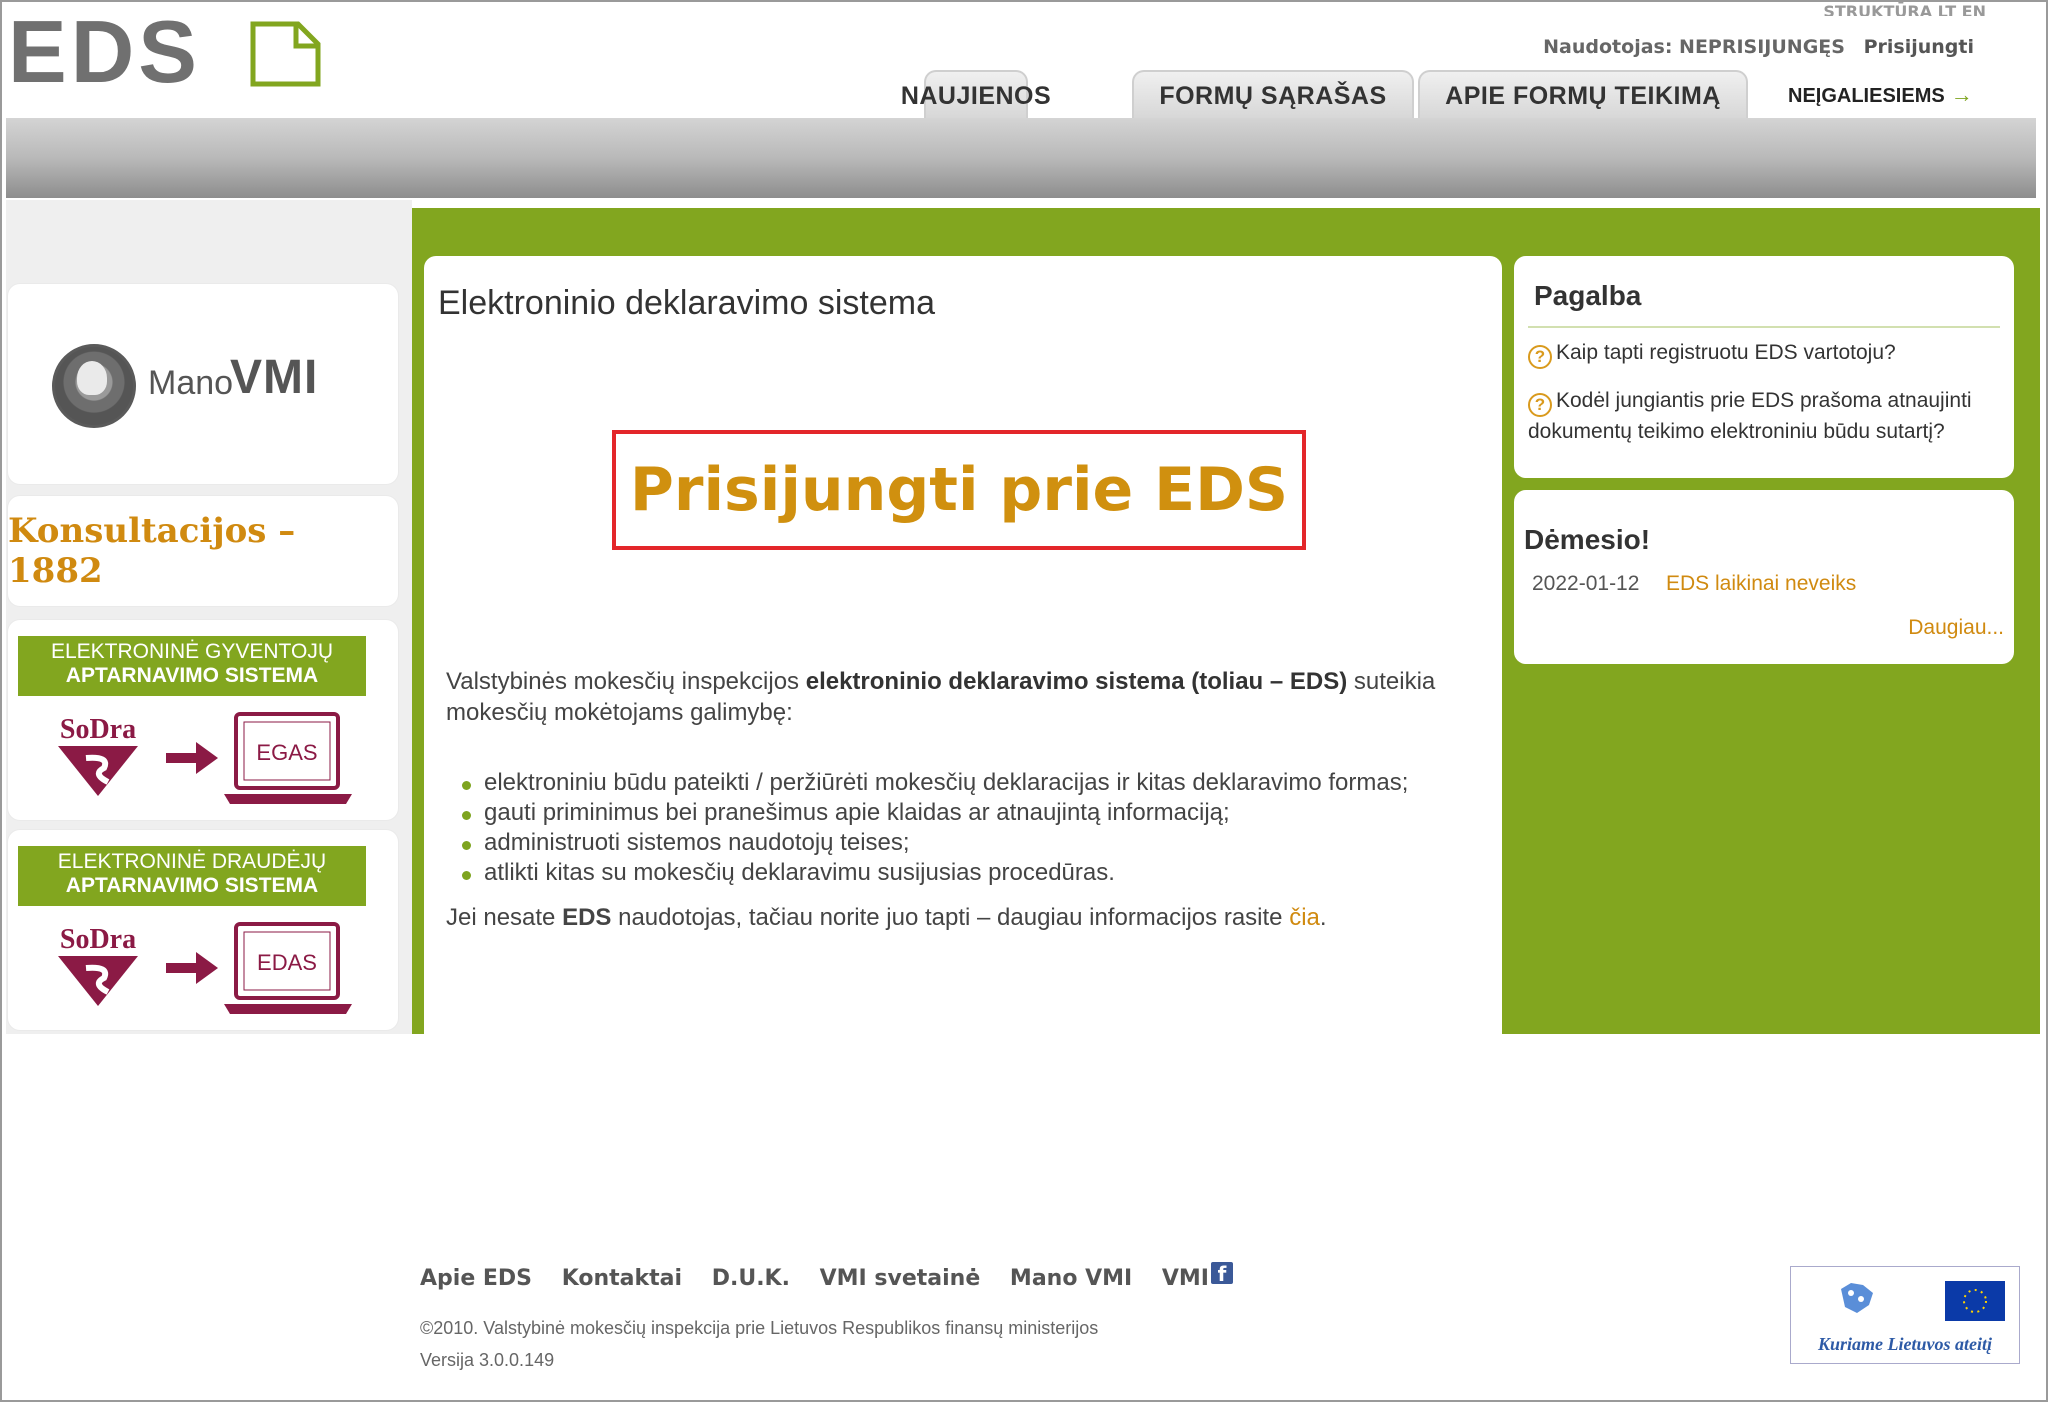 This screenshot has width=2048, height=1402. Describe the element at coordinates (1905, 1344) in the screenshot. I see `eu-caption: Kuriame Lietuvos ateitį` at that location.